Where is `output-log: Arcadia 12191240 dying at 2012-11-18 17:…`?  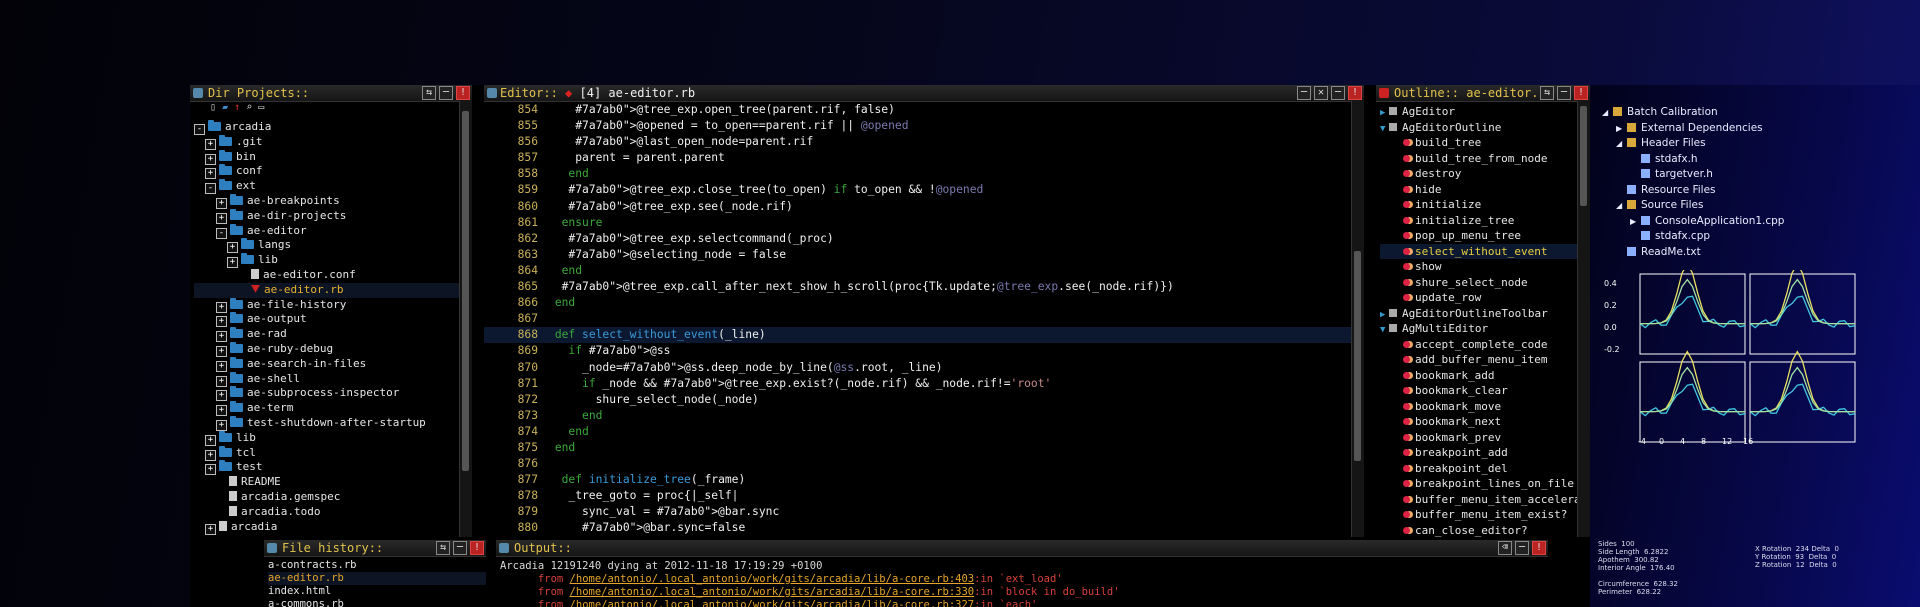
output-log: Arcadia 12191240 dying at 2012-11-18 17:… is located at coordinates (1022, 582).